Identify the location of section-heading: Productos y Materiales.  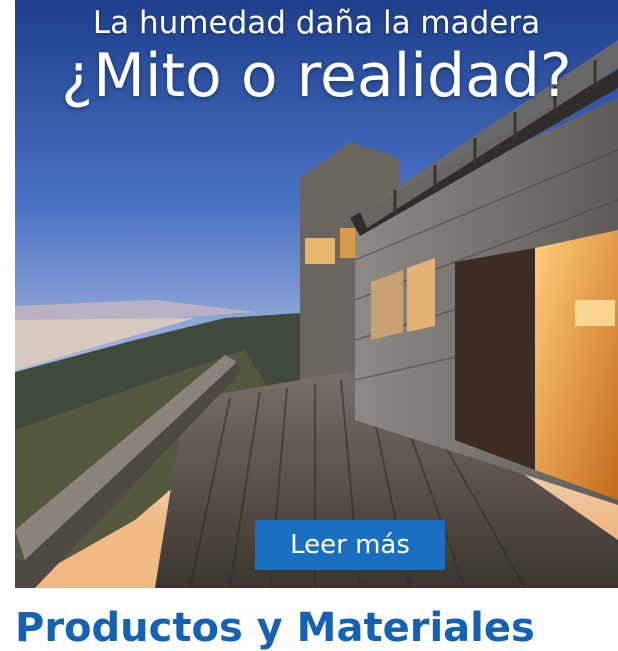
(275, 628).